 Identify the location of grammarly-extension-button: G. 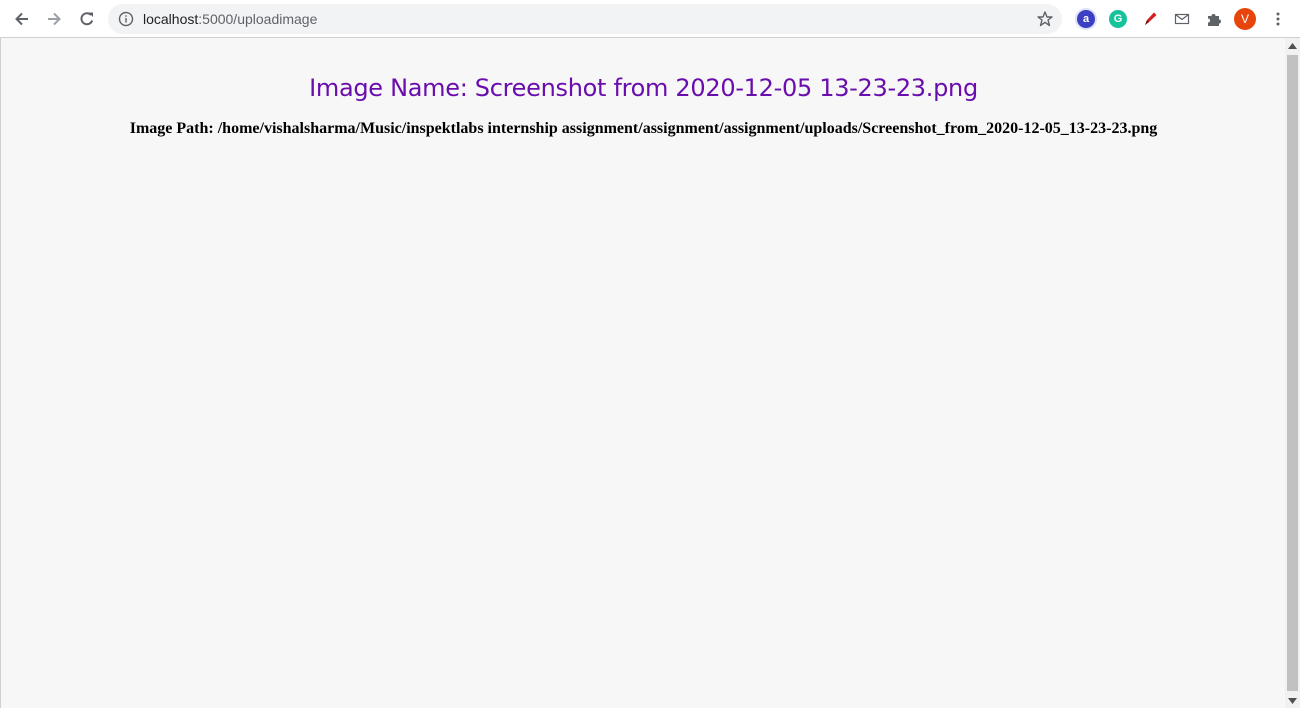
(1118, 19).